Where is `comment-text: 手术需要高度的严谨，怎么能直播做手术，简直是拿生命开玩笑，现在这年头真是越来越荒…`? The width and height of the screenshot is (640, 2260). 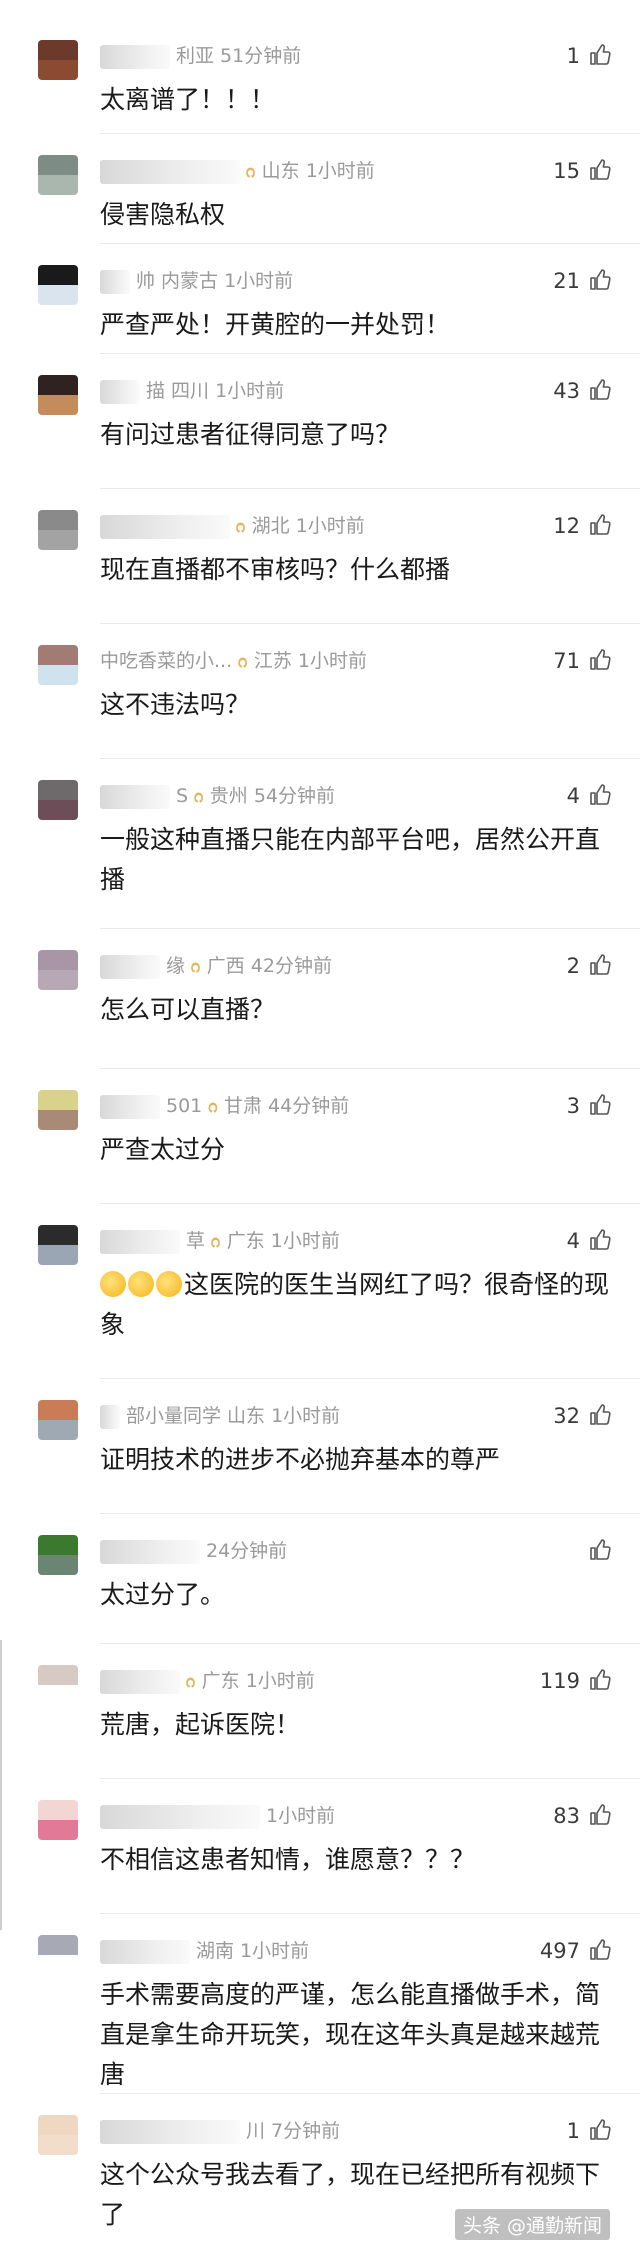
comment-text: 手术需要高度的严谨，怎么能直播做手术，简直是拿生命开玩笑，现在这年头真是越来越荒… is located at coordinates (350, 2034).